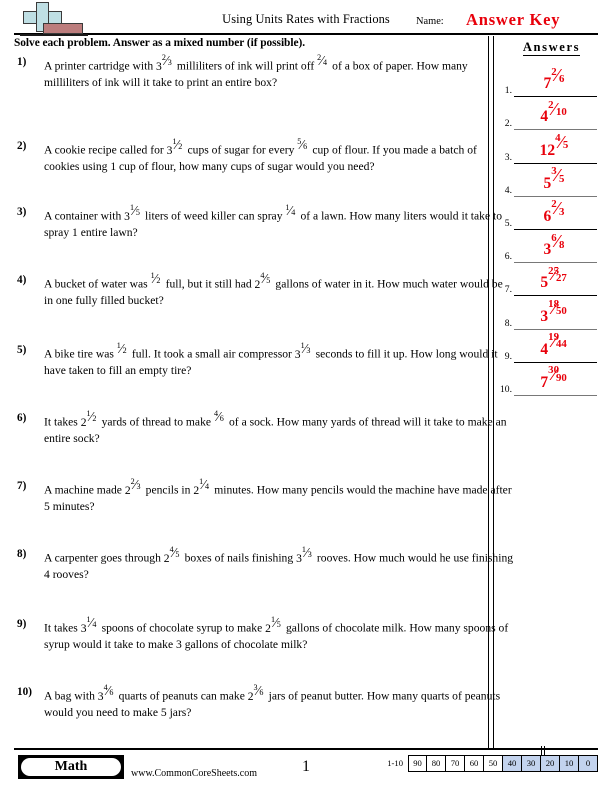  Describe the element at coordinates (417, 763) in the screenshot. I see `scale-cell: 90` at that location.